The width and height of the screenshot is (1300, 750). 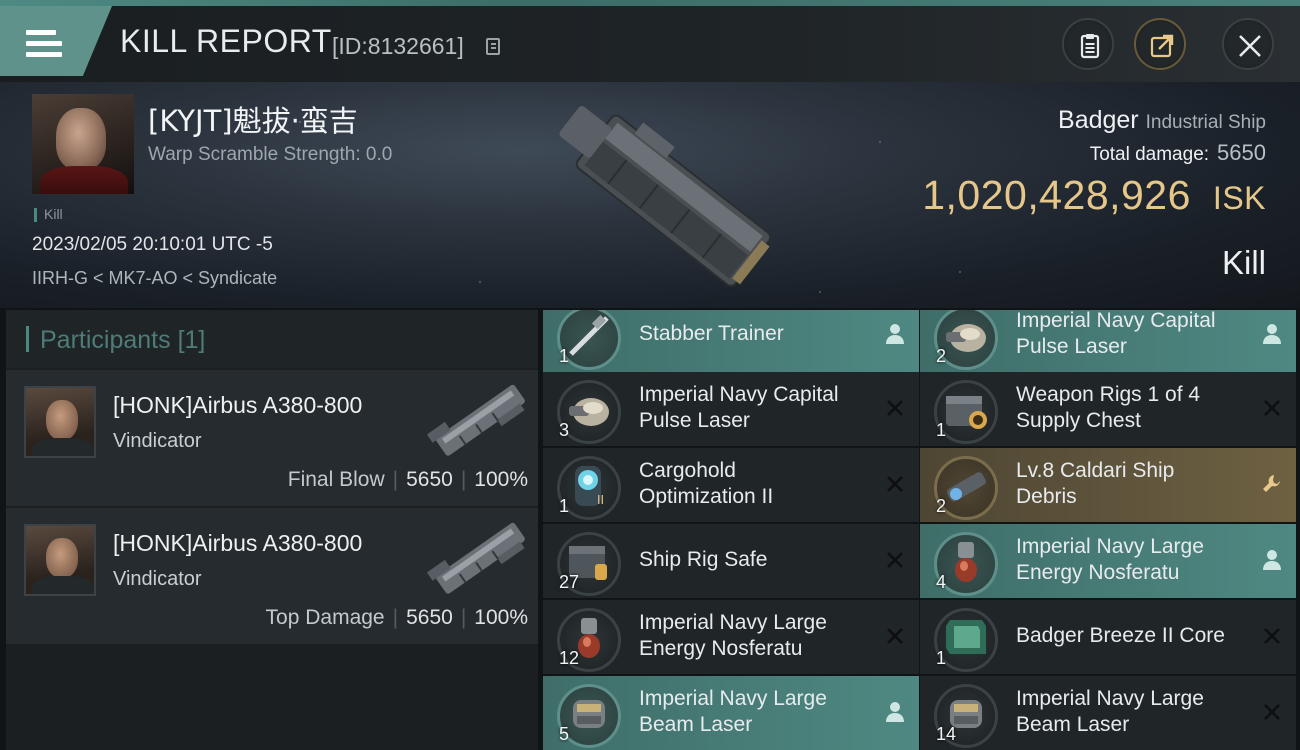 I want to click on page-title: KILL REPORT, so click(x=226, y=41).